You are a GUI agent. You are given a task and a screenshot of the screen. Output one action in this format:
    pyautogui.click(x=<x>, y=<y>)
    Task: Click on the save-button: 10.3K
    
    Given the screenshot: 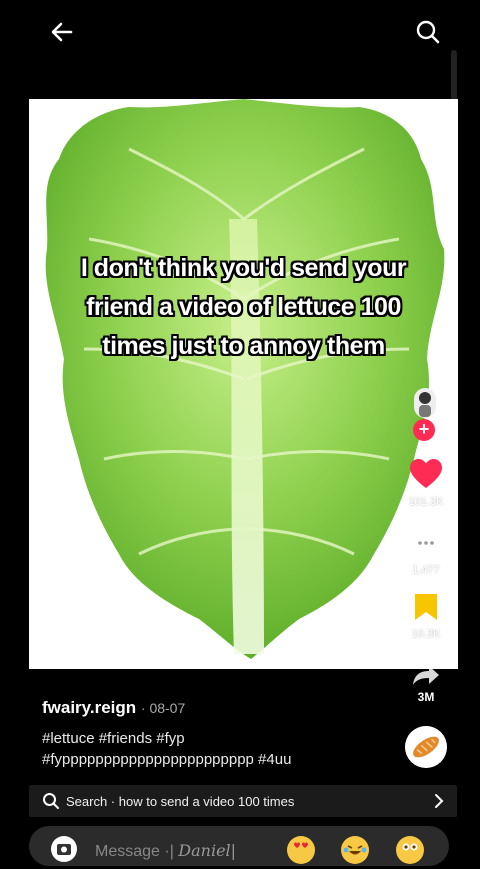 What is the action you would take?
    pyautogui.click(x=426, y=616)
    